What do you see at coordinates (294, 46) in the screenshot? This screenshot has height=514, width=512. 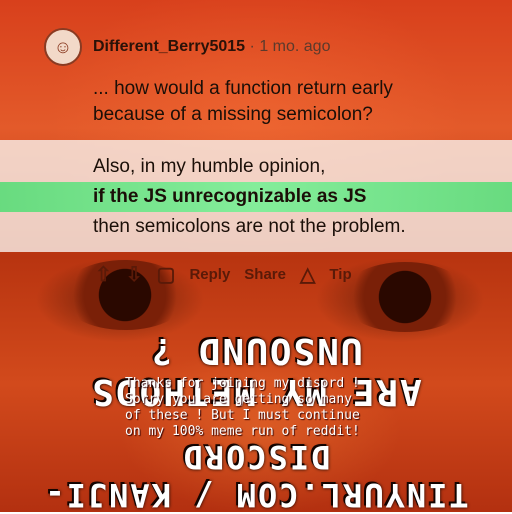 I see `timestamp: 1 mo. ago` at bounding box center [294, 46].